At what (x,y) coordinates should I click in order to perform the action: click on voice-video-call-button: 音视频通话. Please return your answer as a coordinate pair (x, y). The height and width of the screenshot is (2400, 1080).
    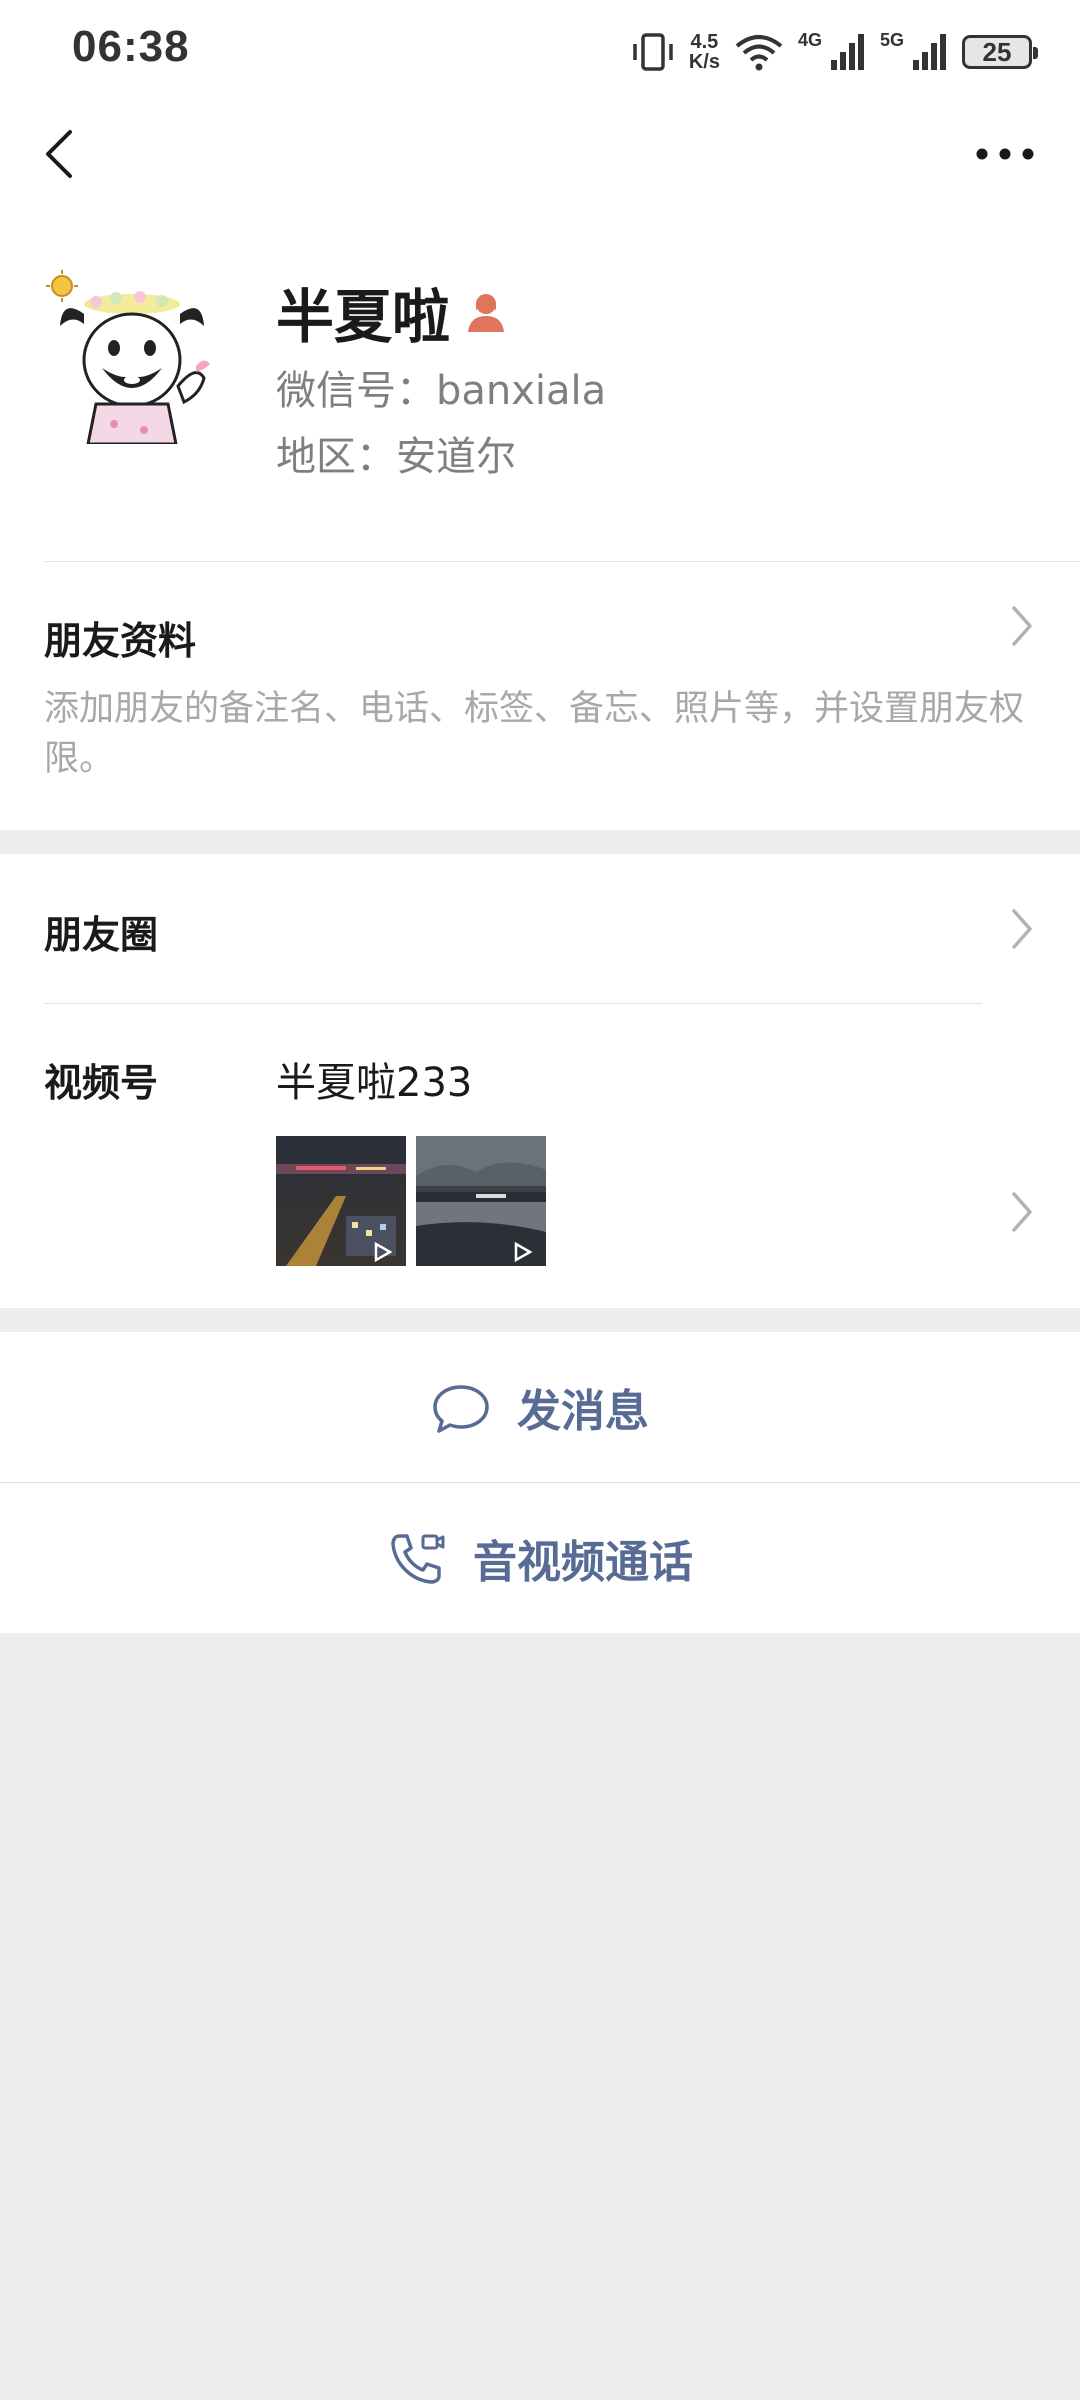
    Looking at the image, I should click on (540, 1558).